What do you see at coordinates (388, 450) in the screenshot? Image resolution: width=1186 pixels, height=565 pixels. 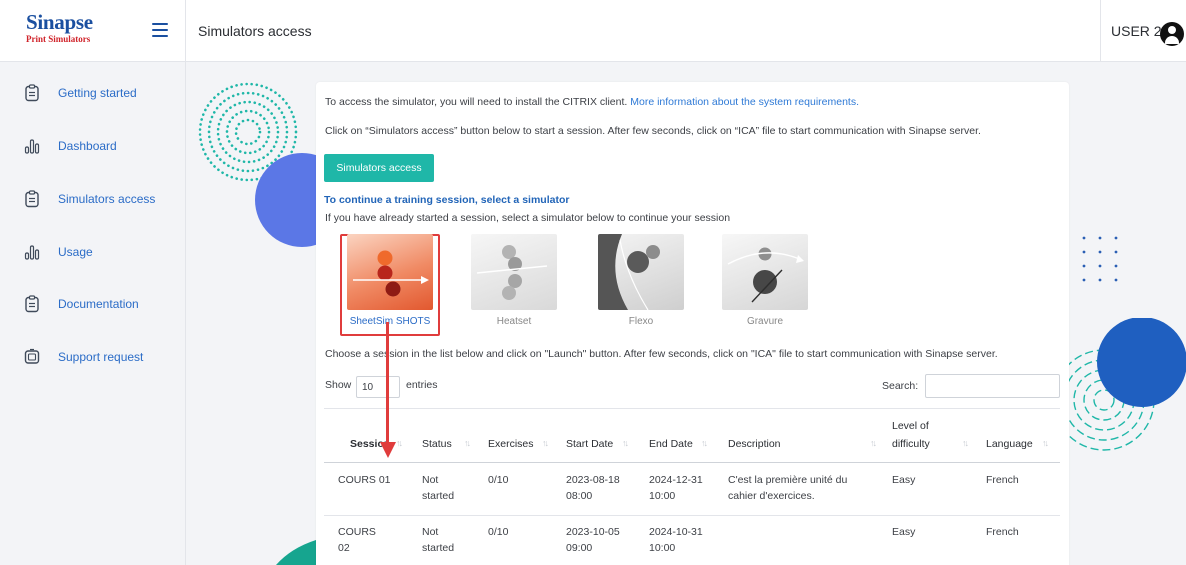 I see `annotation-arrow-head-icon` at bounding box center [388, 450].